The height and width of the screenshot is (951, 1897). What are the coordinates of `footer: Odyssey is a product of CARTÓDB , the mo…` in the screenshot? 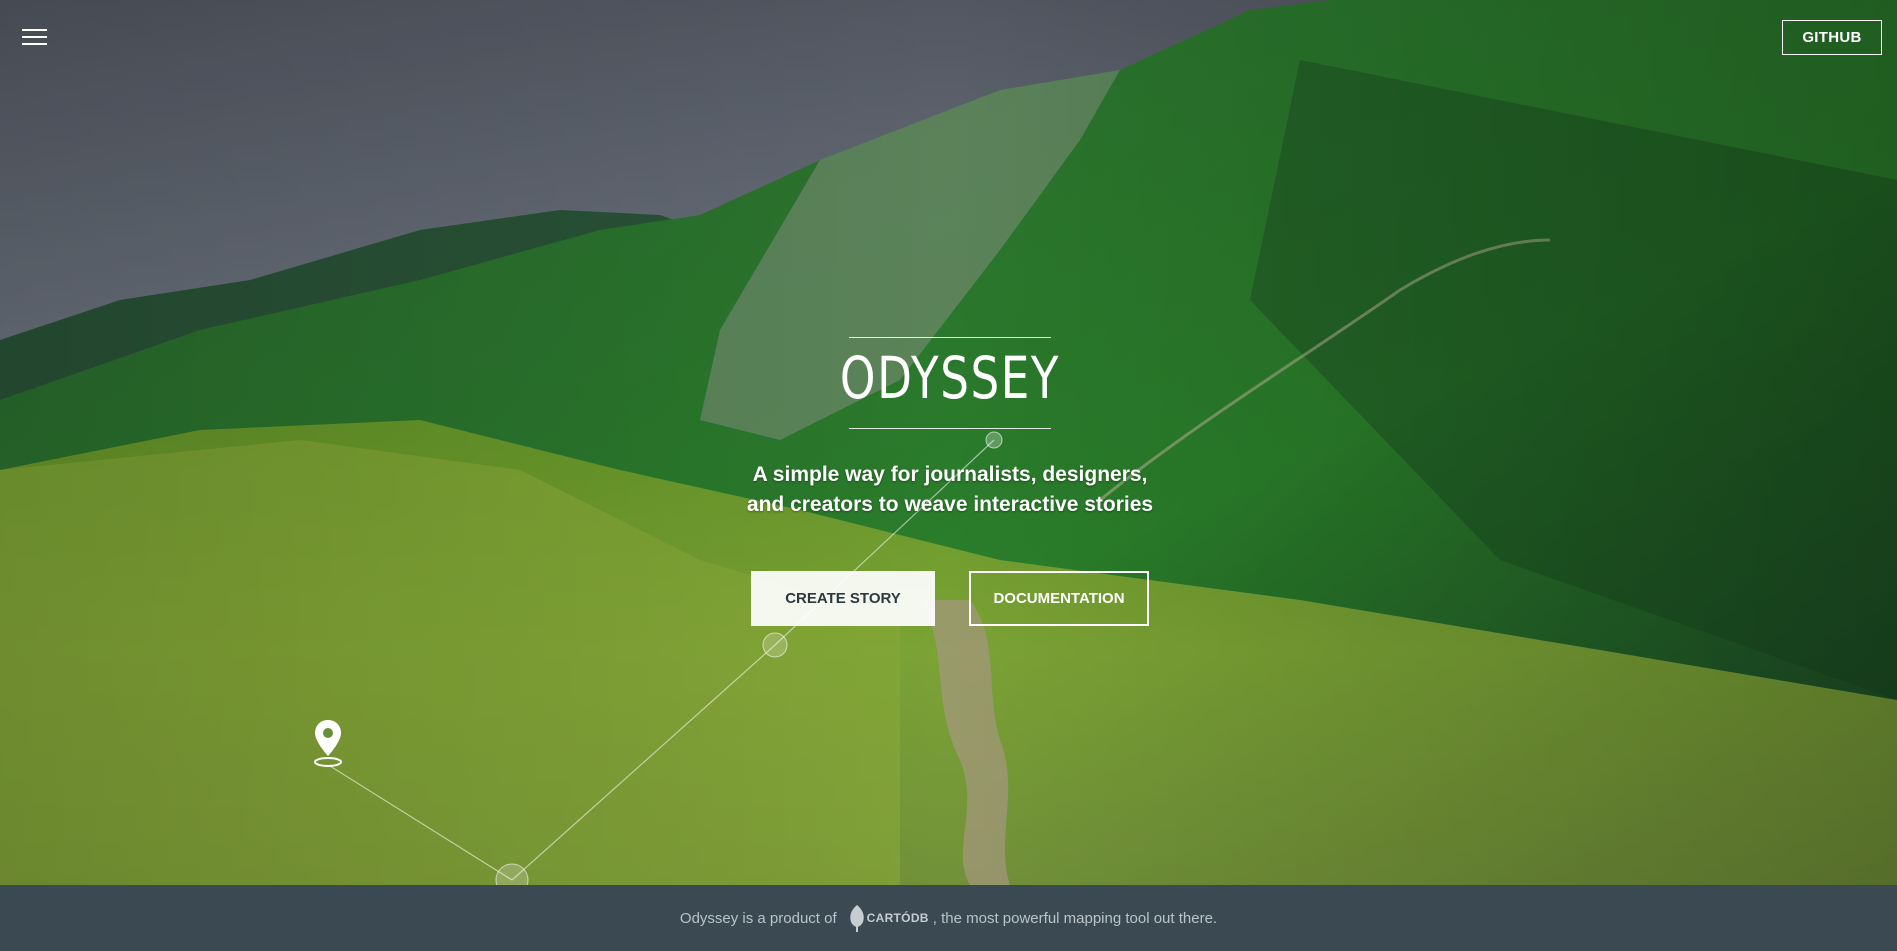 It's located at (948, 918).